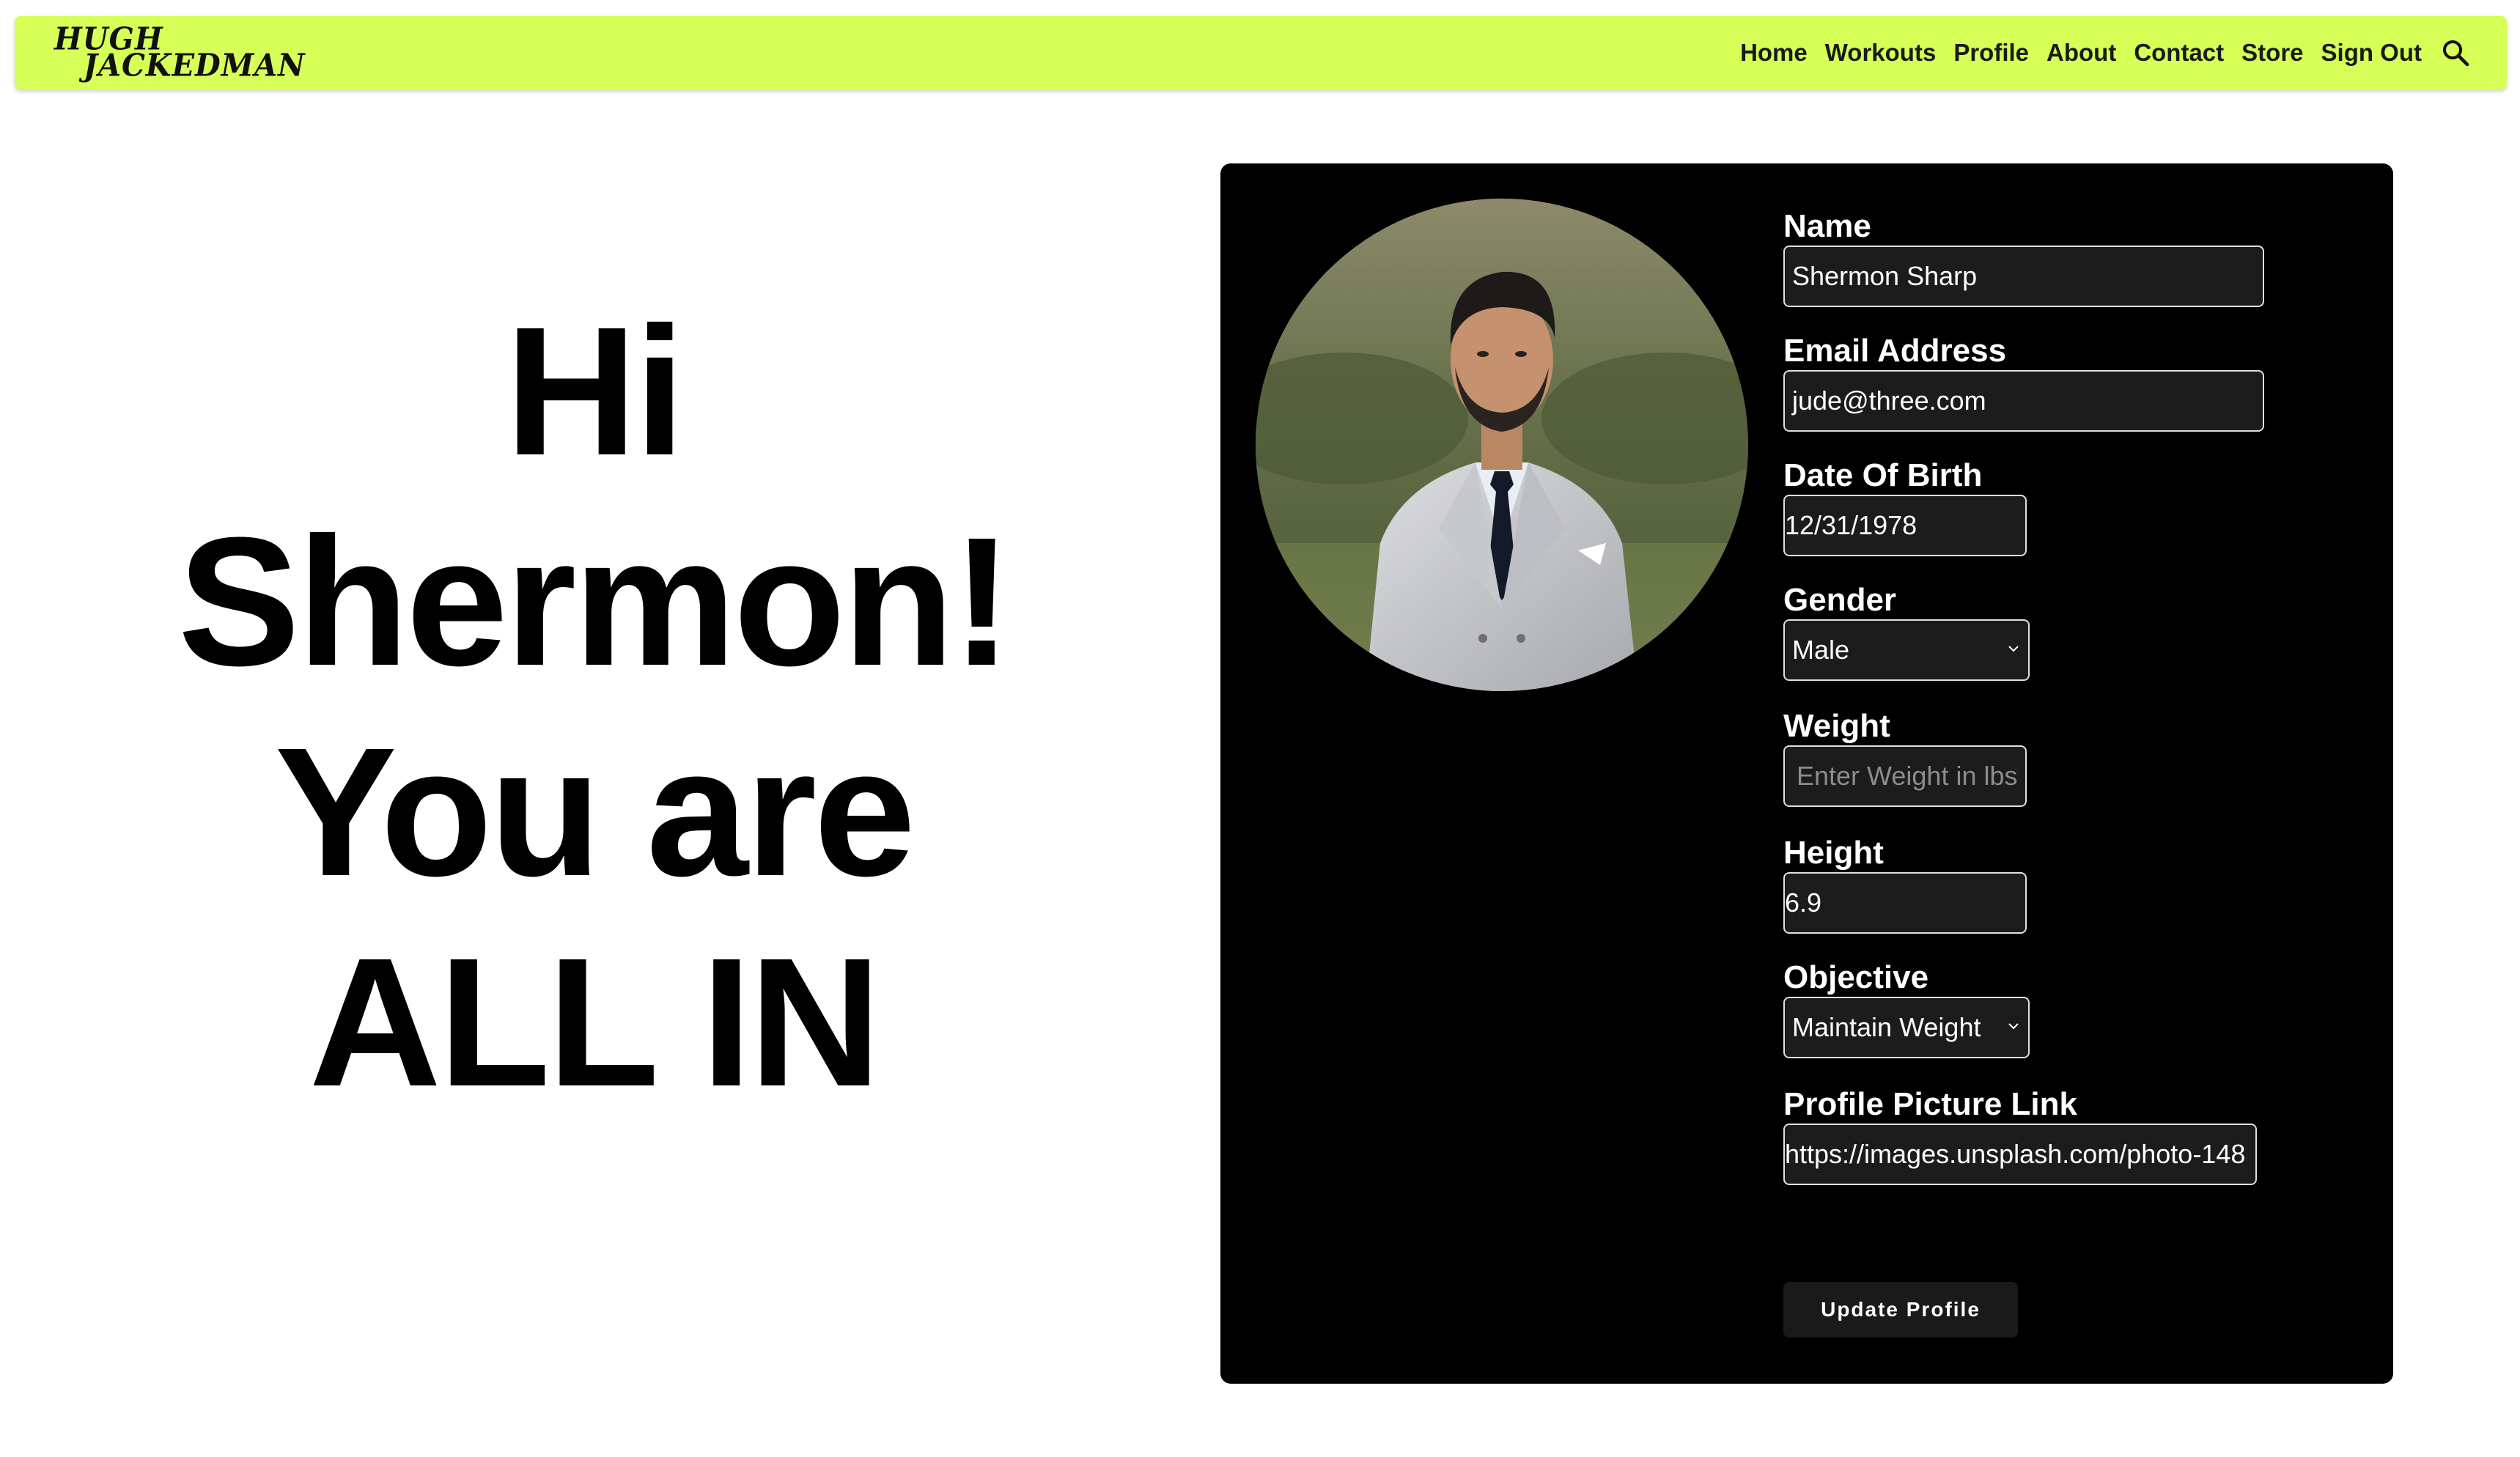  I want to click on brand-logo: HUGH JACKEDMAN, so click(200, 54).